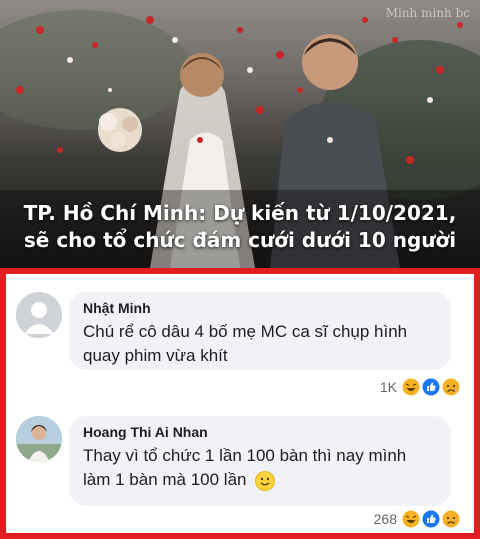 Image resolution: width=480 pixels, height=539 pixels. I want to click on headline-line-1: TP. Hồ Chí Minh: Dự kiến từ 1/10/2021,, so click(240, 213).